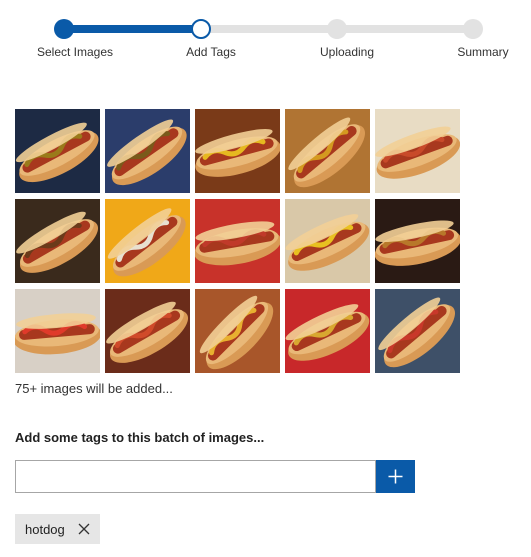 This screenshot has width=531, height=557. I want to click on step-marker-uploading, so click(337, 29).